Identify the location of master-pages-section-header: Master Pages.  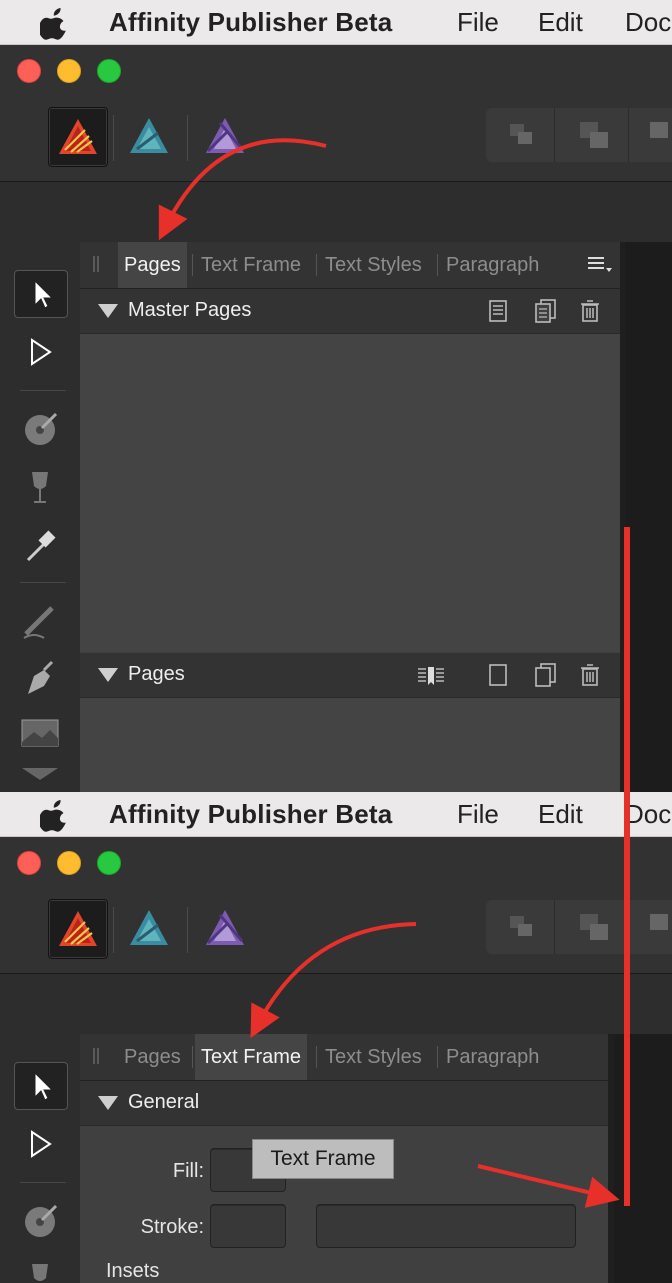
(350, 311).